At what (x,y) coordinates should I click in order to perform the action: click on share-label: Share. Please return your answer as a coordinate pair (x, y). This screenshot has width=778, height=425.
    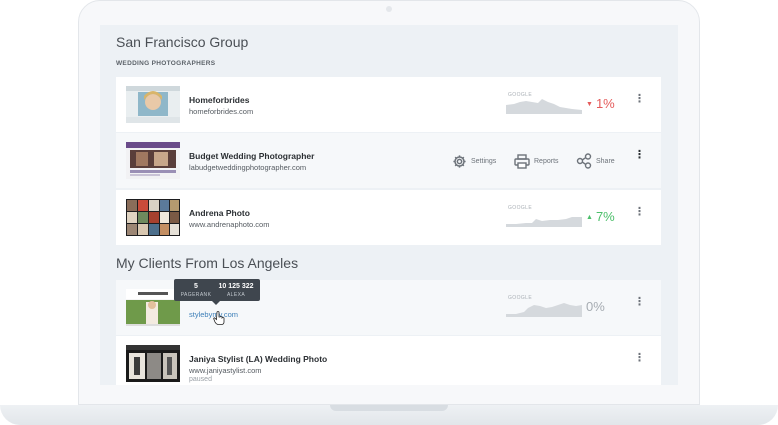
    Looking at the image, I should click on (605, 161).